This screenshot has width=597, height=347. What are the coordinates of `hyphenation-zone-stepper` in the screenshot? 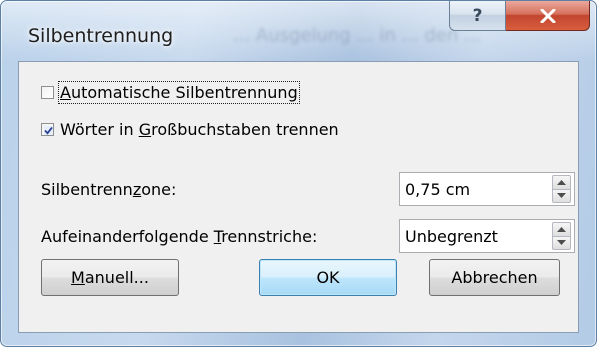 It's located at (561, 189).